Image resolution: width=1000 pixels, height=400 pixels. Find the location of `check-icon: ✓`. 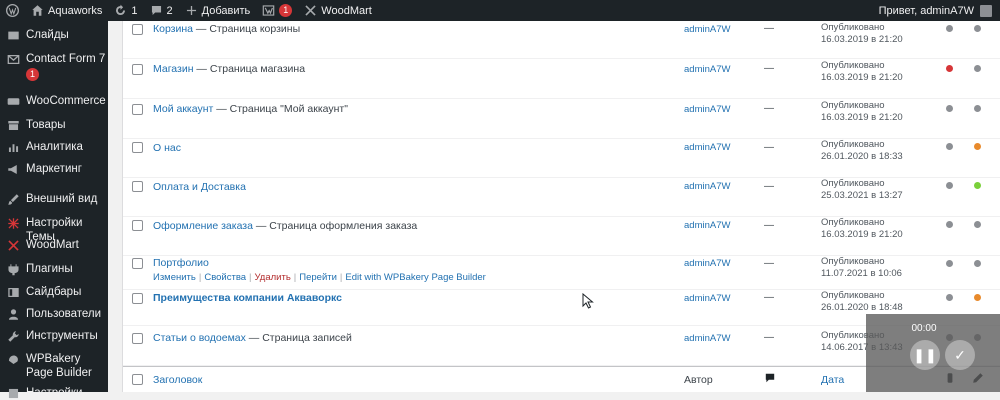

check-icon: ✓ is located at coordinates (960, 354).